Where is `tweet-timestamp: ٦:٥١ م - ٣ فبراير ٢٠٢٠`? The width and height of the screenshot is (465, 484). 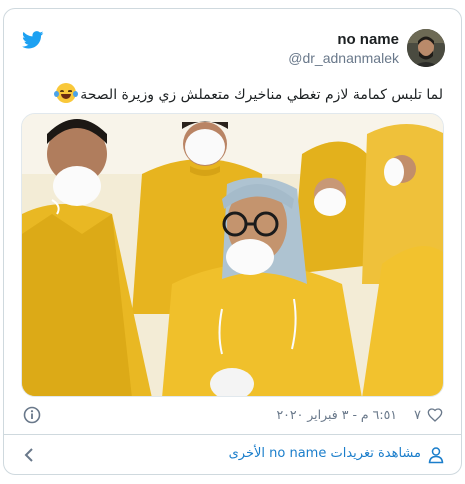
tweet-timestamp: ٦:٥١ م - ٣ فبراير ٢٠٢٠ is located at coordinates (336, 414).